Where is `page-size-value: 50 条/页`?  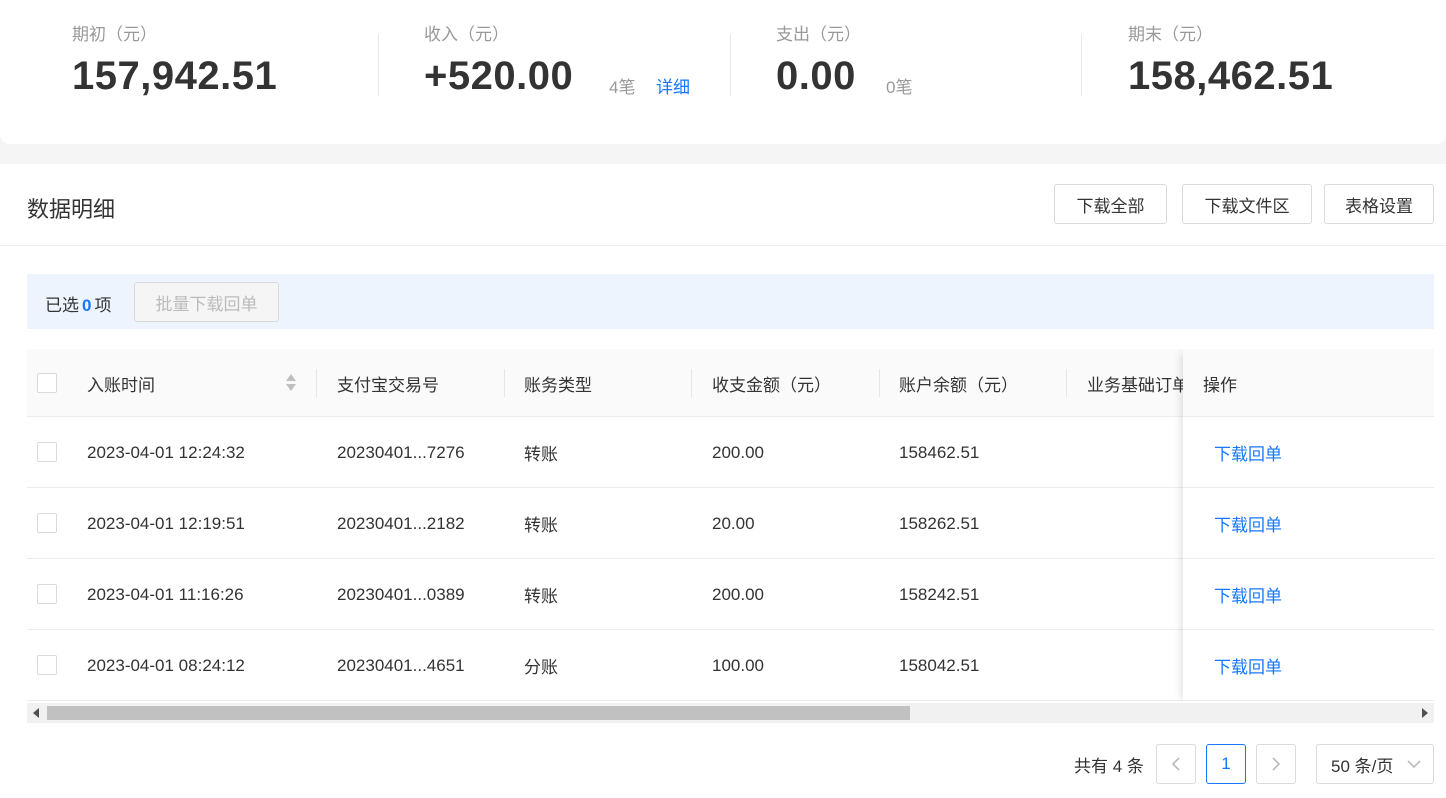 page-size-value: 50 条/页 is located at coordinates (1362, 766).